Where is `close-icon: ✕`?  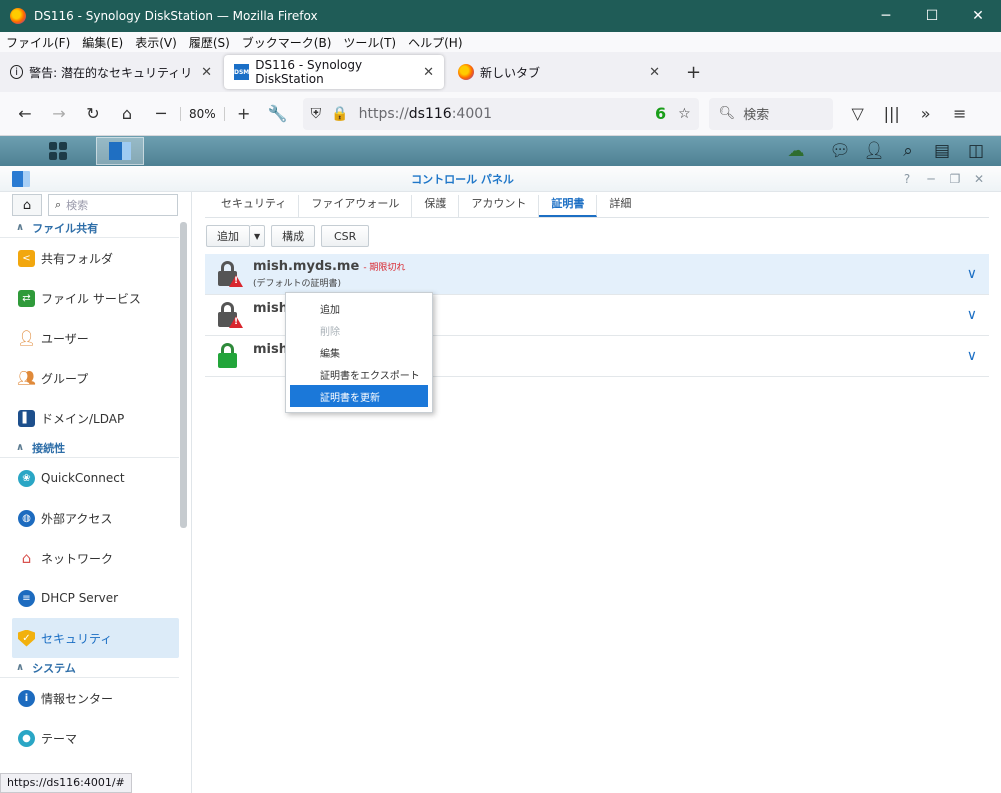
close-icon: ✕ is located at coordinates (979, 179).